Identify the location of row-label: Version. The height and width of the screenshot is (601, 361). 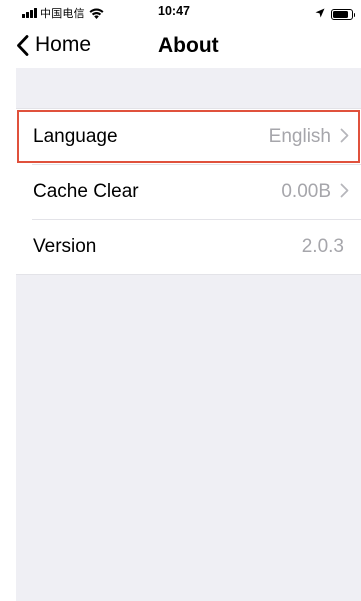
(65, 246).